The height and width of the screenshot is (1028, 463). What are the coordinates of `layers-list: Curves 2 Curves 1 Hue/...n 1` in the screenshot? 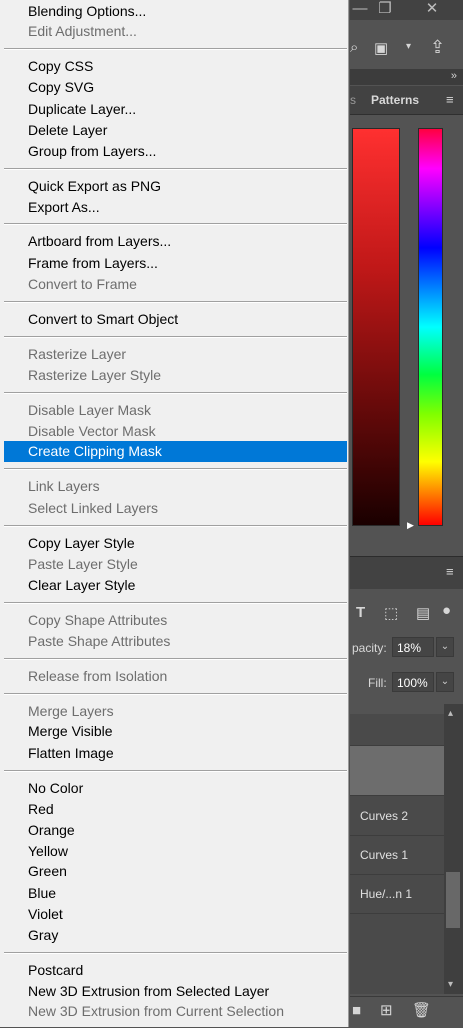 It's located at (397, 854).